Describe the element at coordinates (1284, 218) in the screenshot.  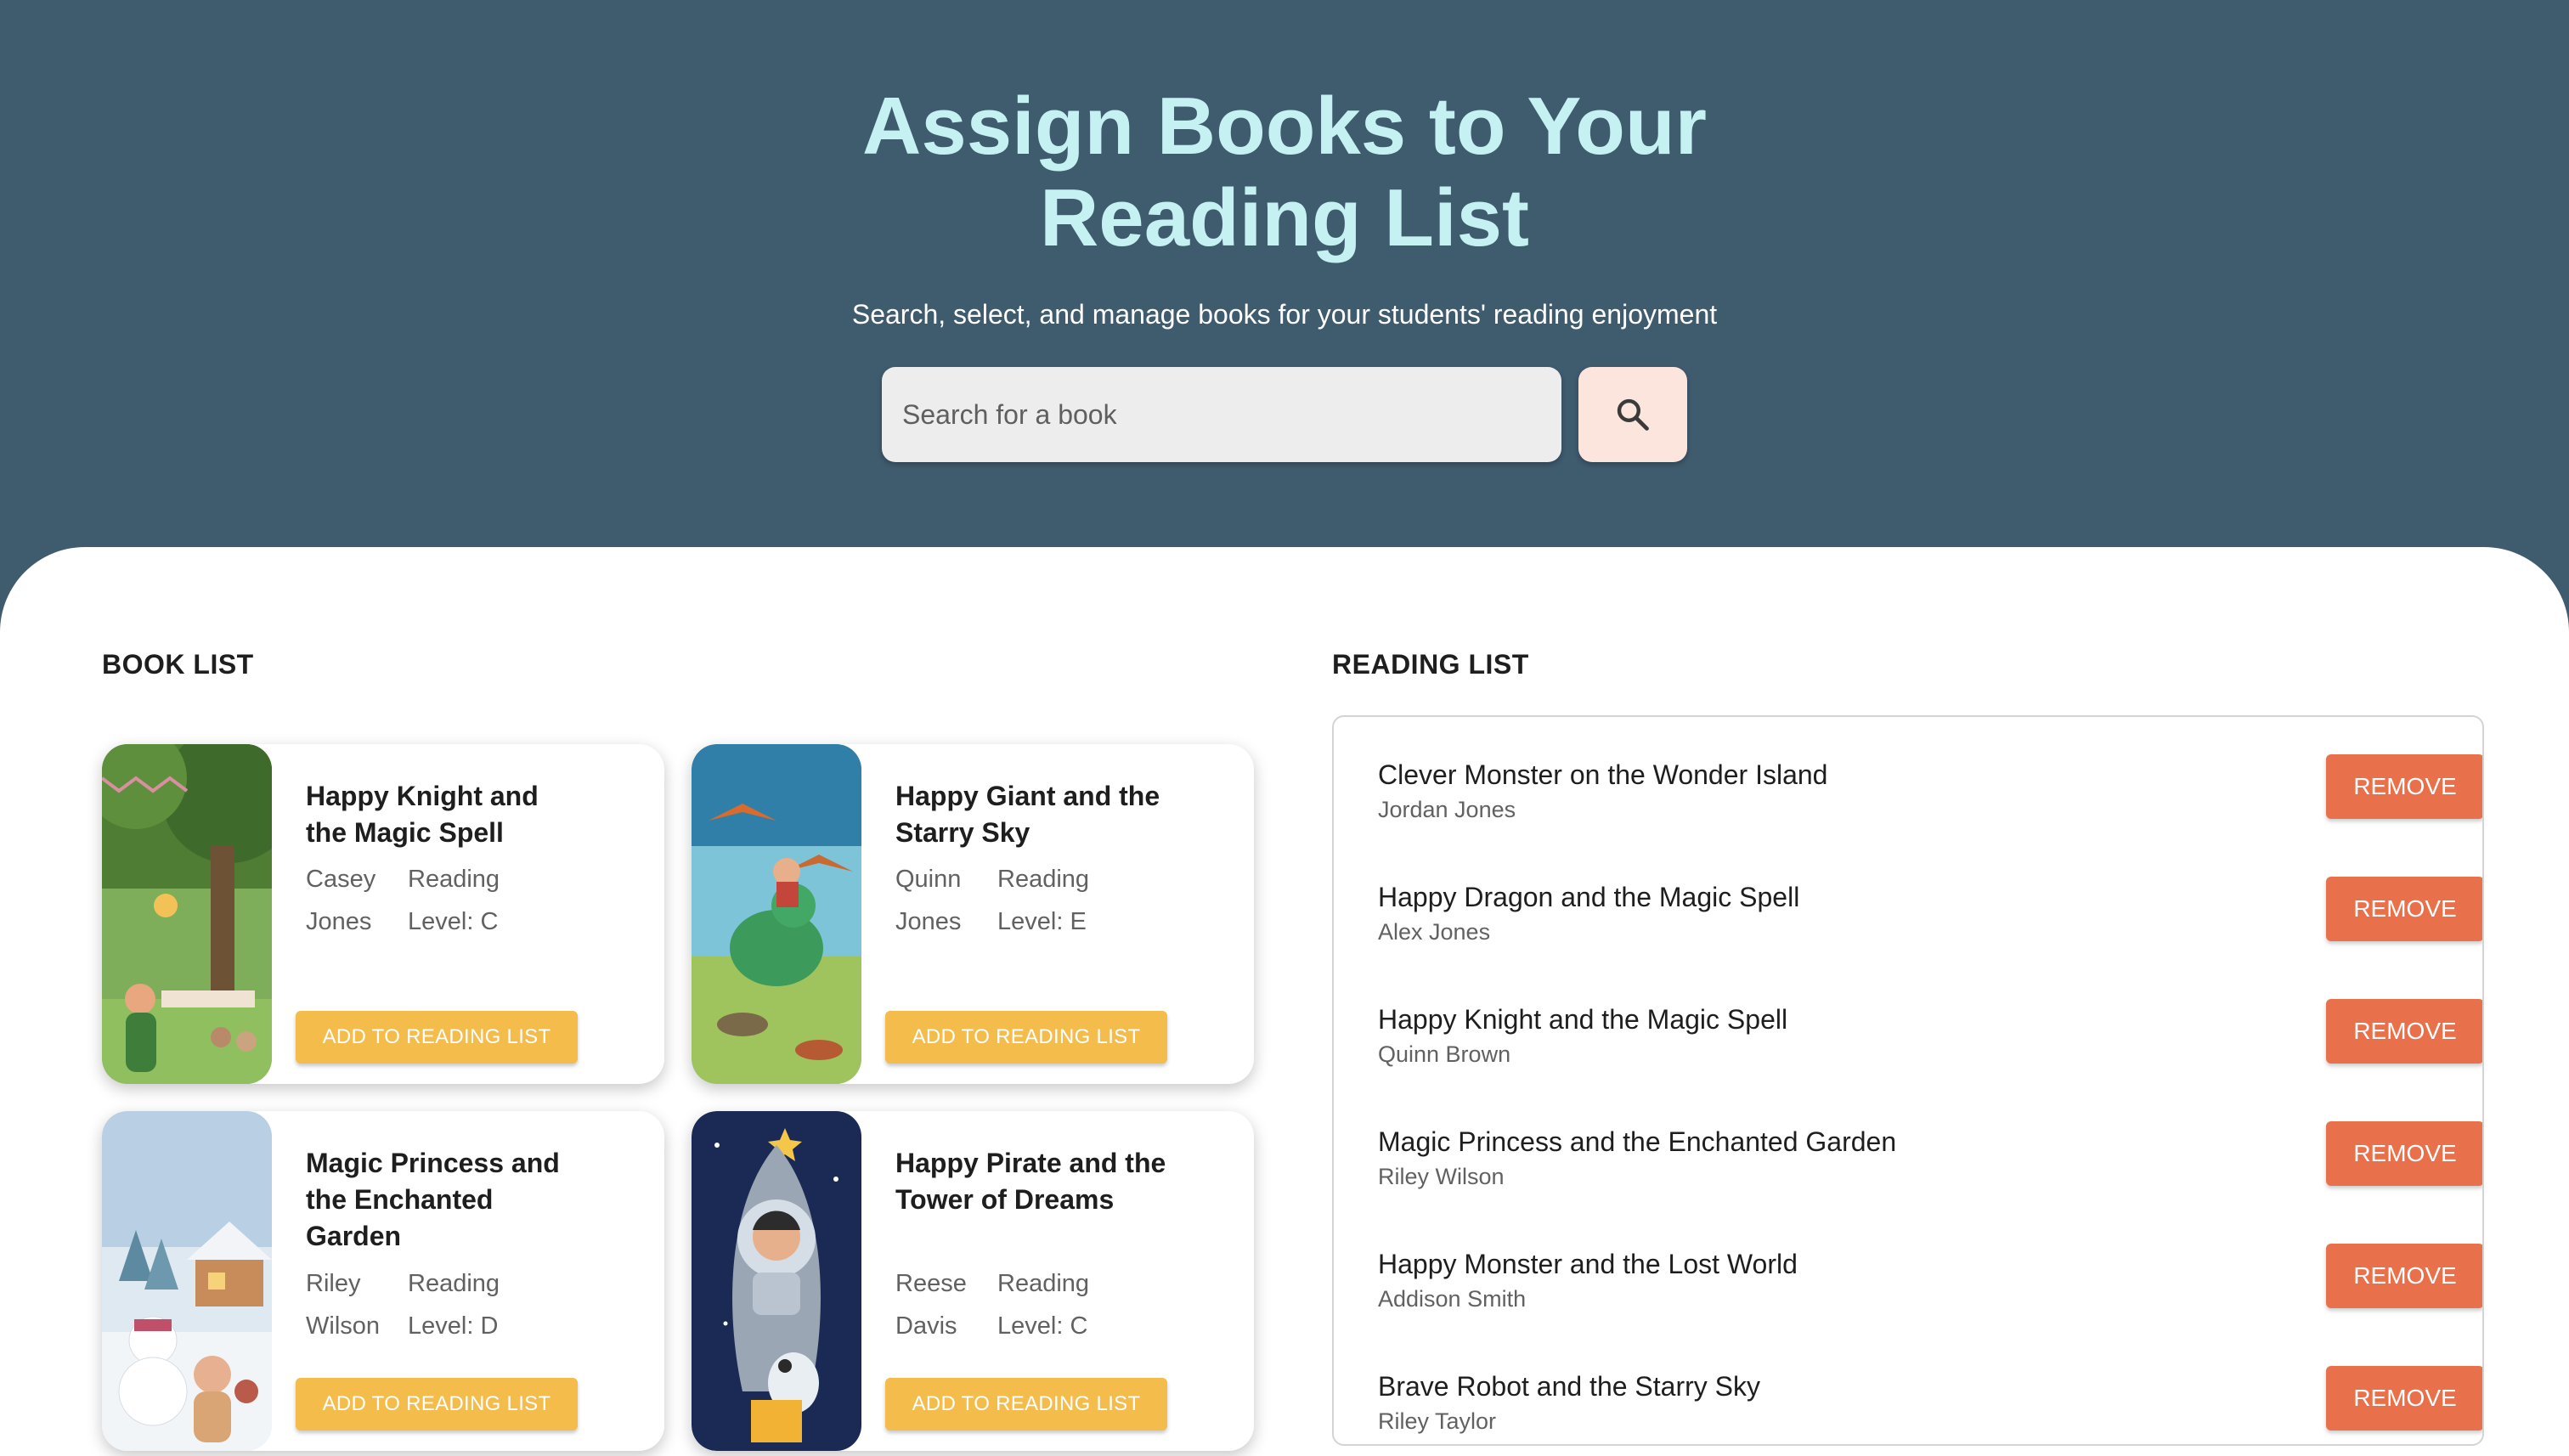
I see `page-title-line-2: Reading List` at that location.